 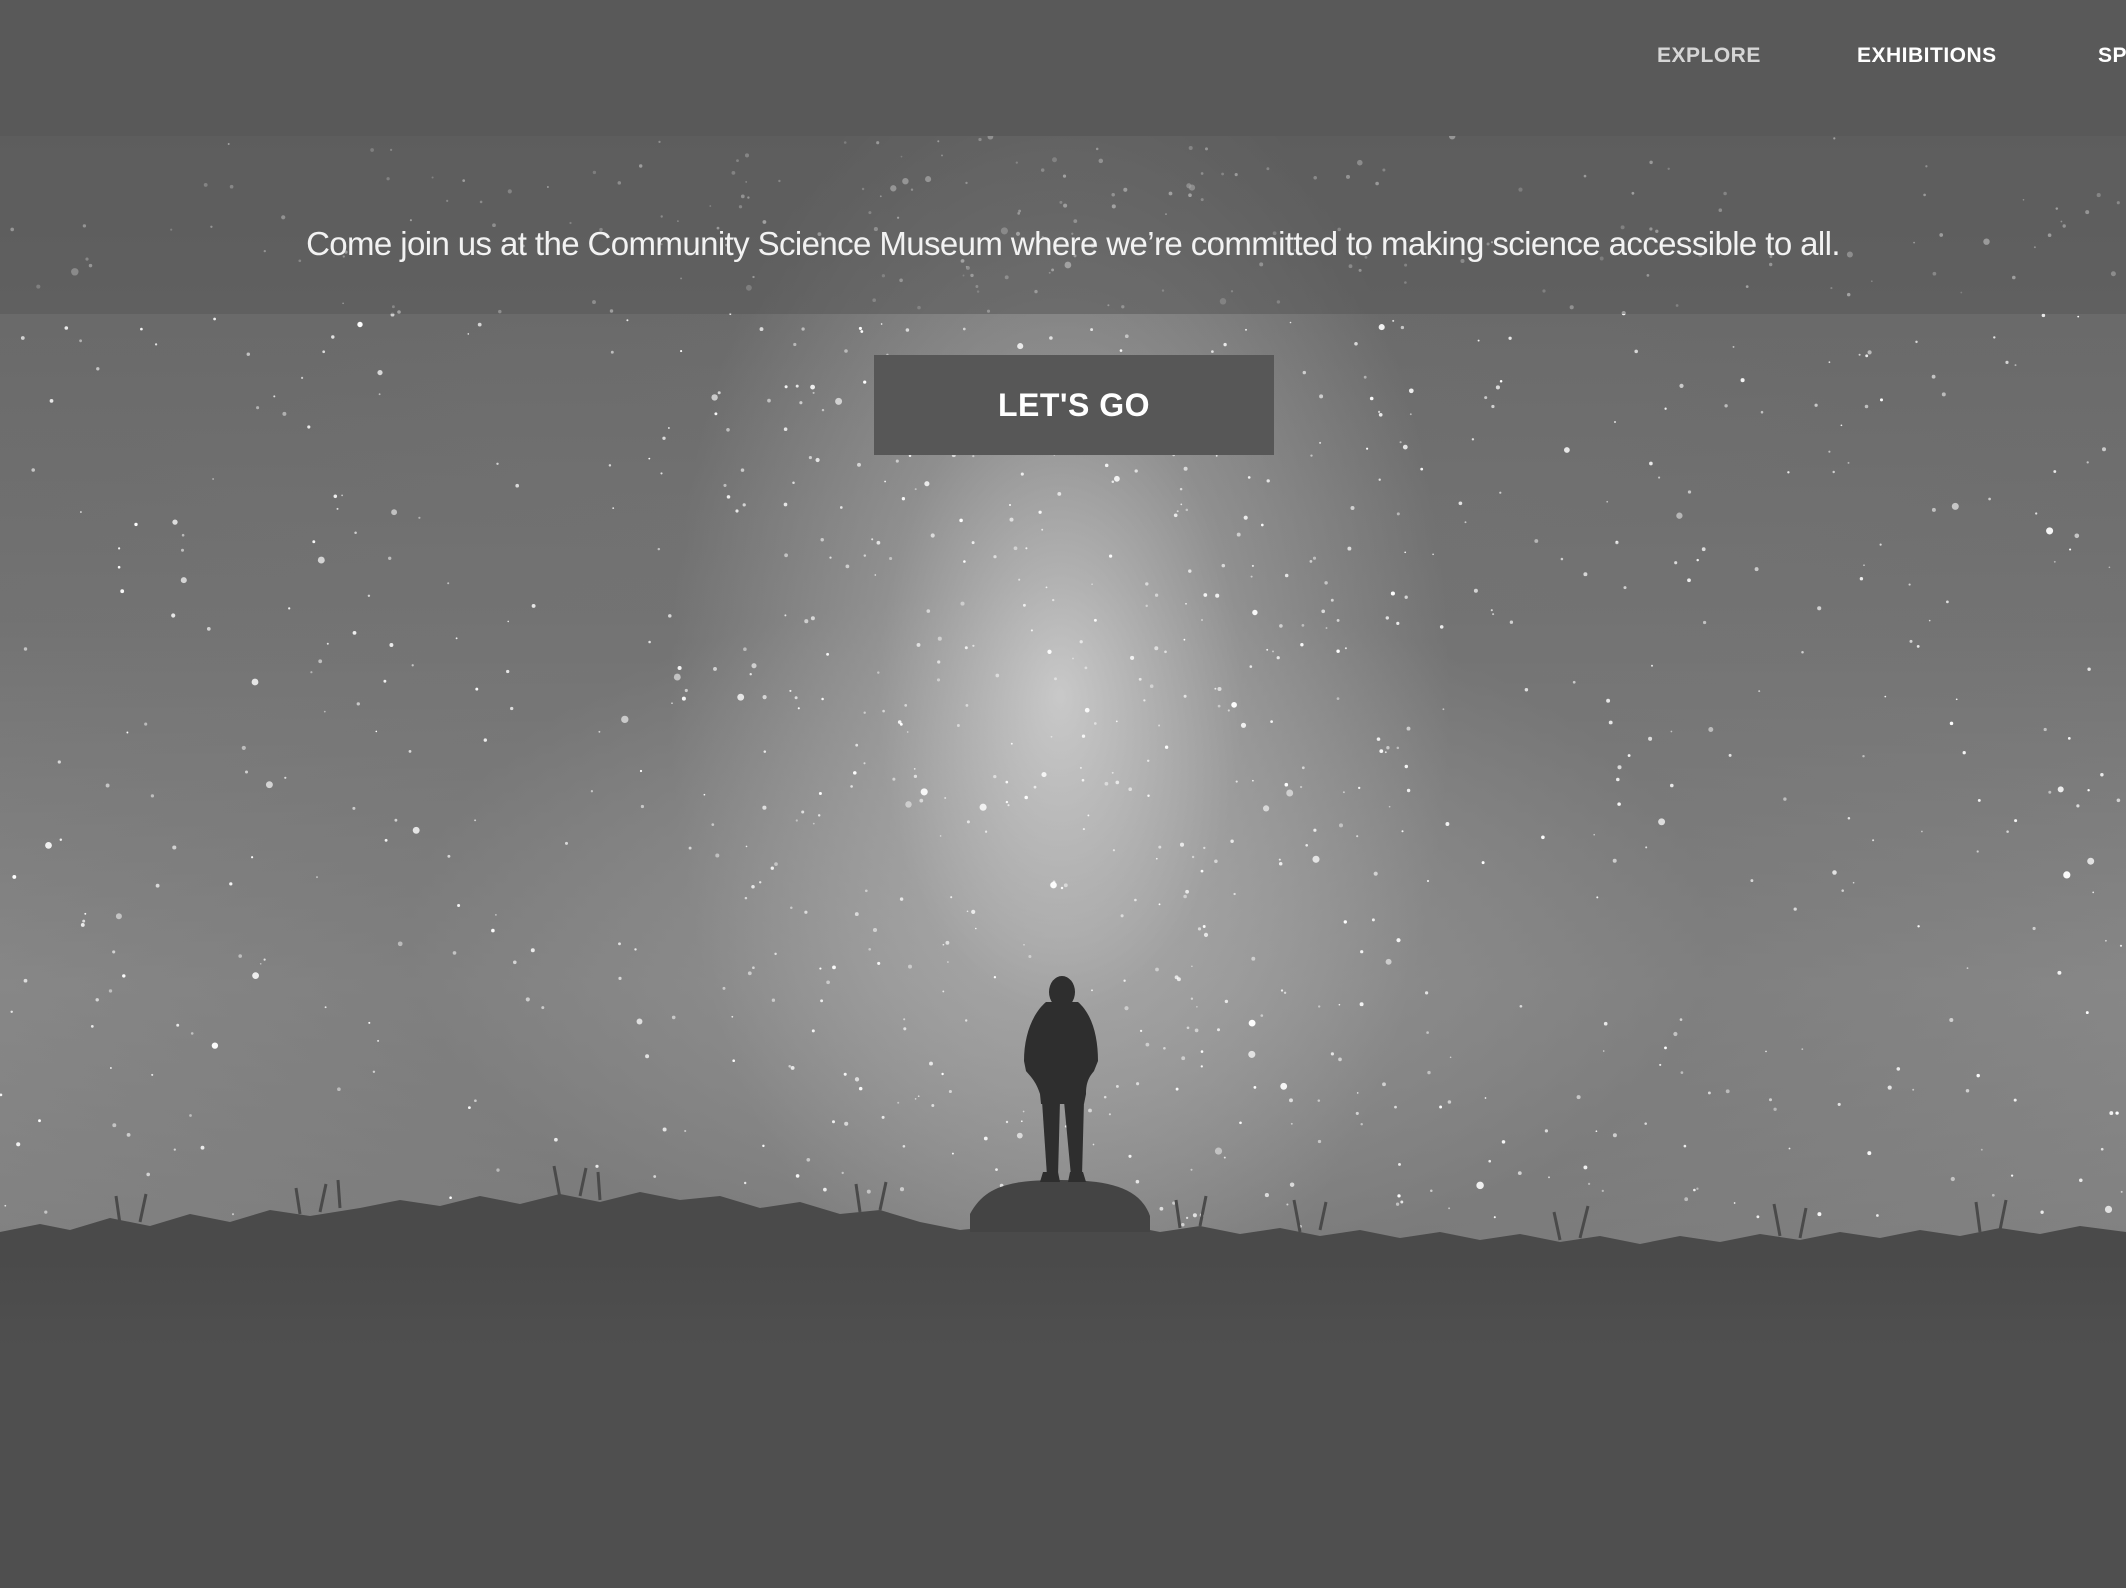 What do you see at coordinates (2112, 56) in the screenshot?
I see `nav-sp-link: SP` at bounding box center [2112, 56].